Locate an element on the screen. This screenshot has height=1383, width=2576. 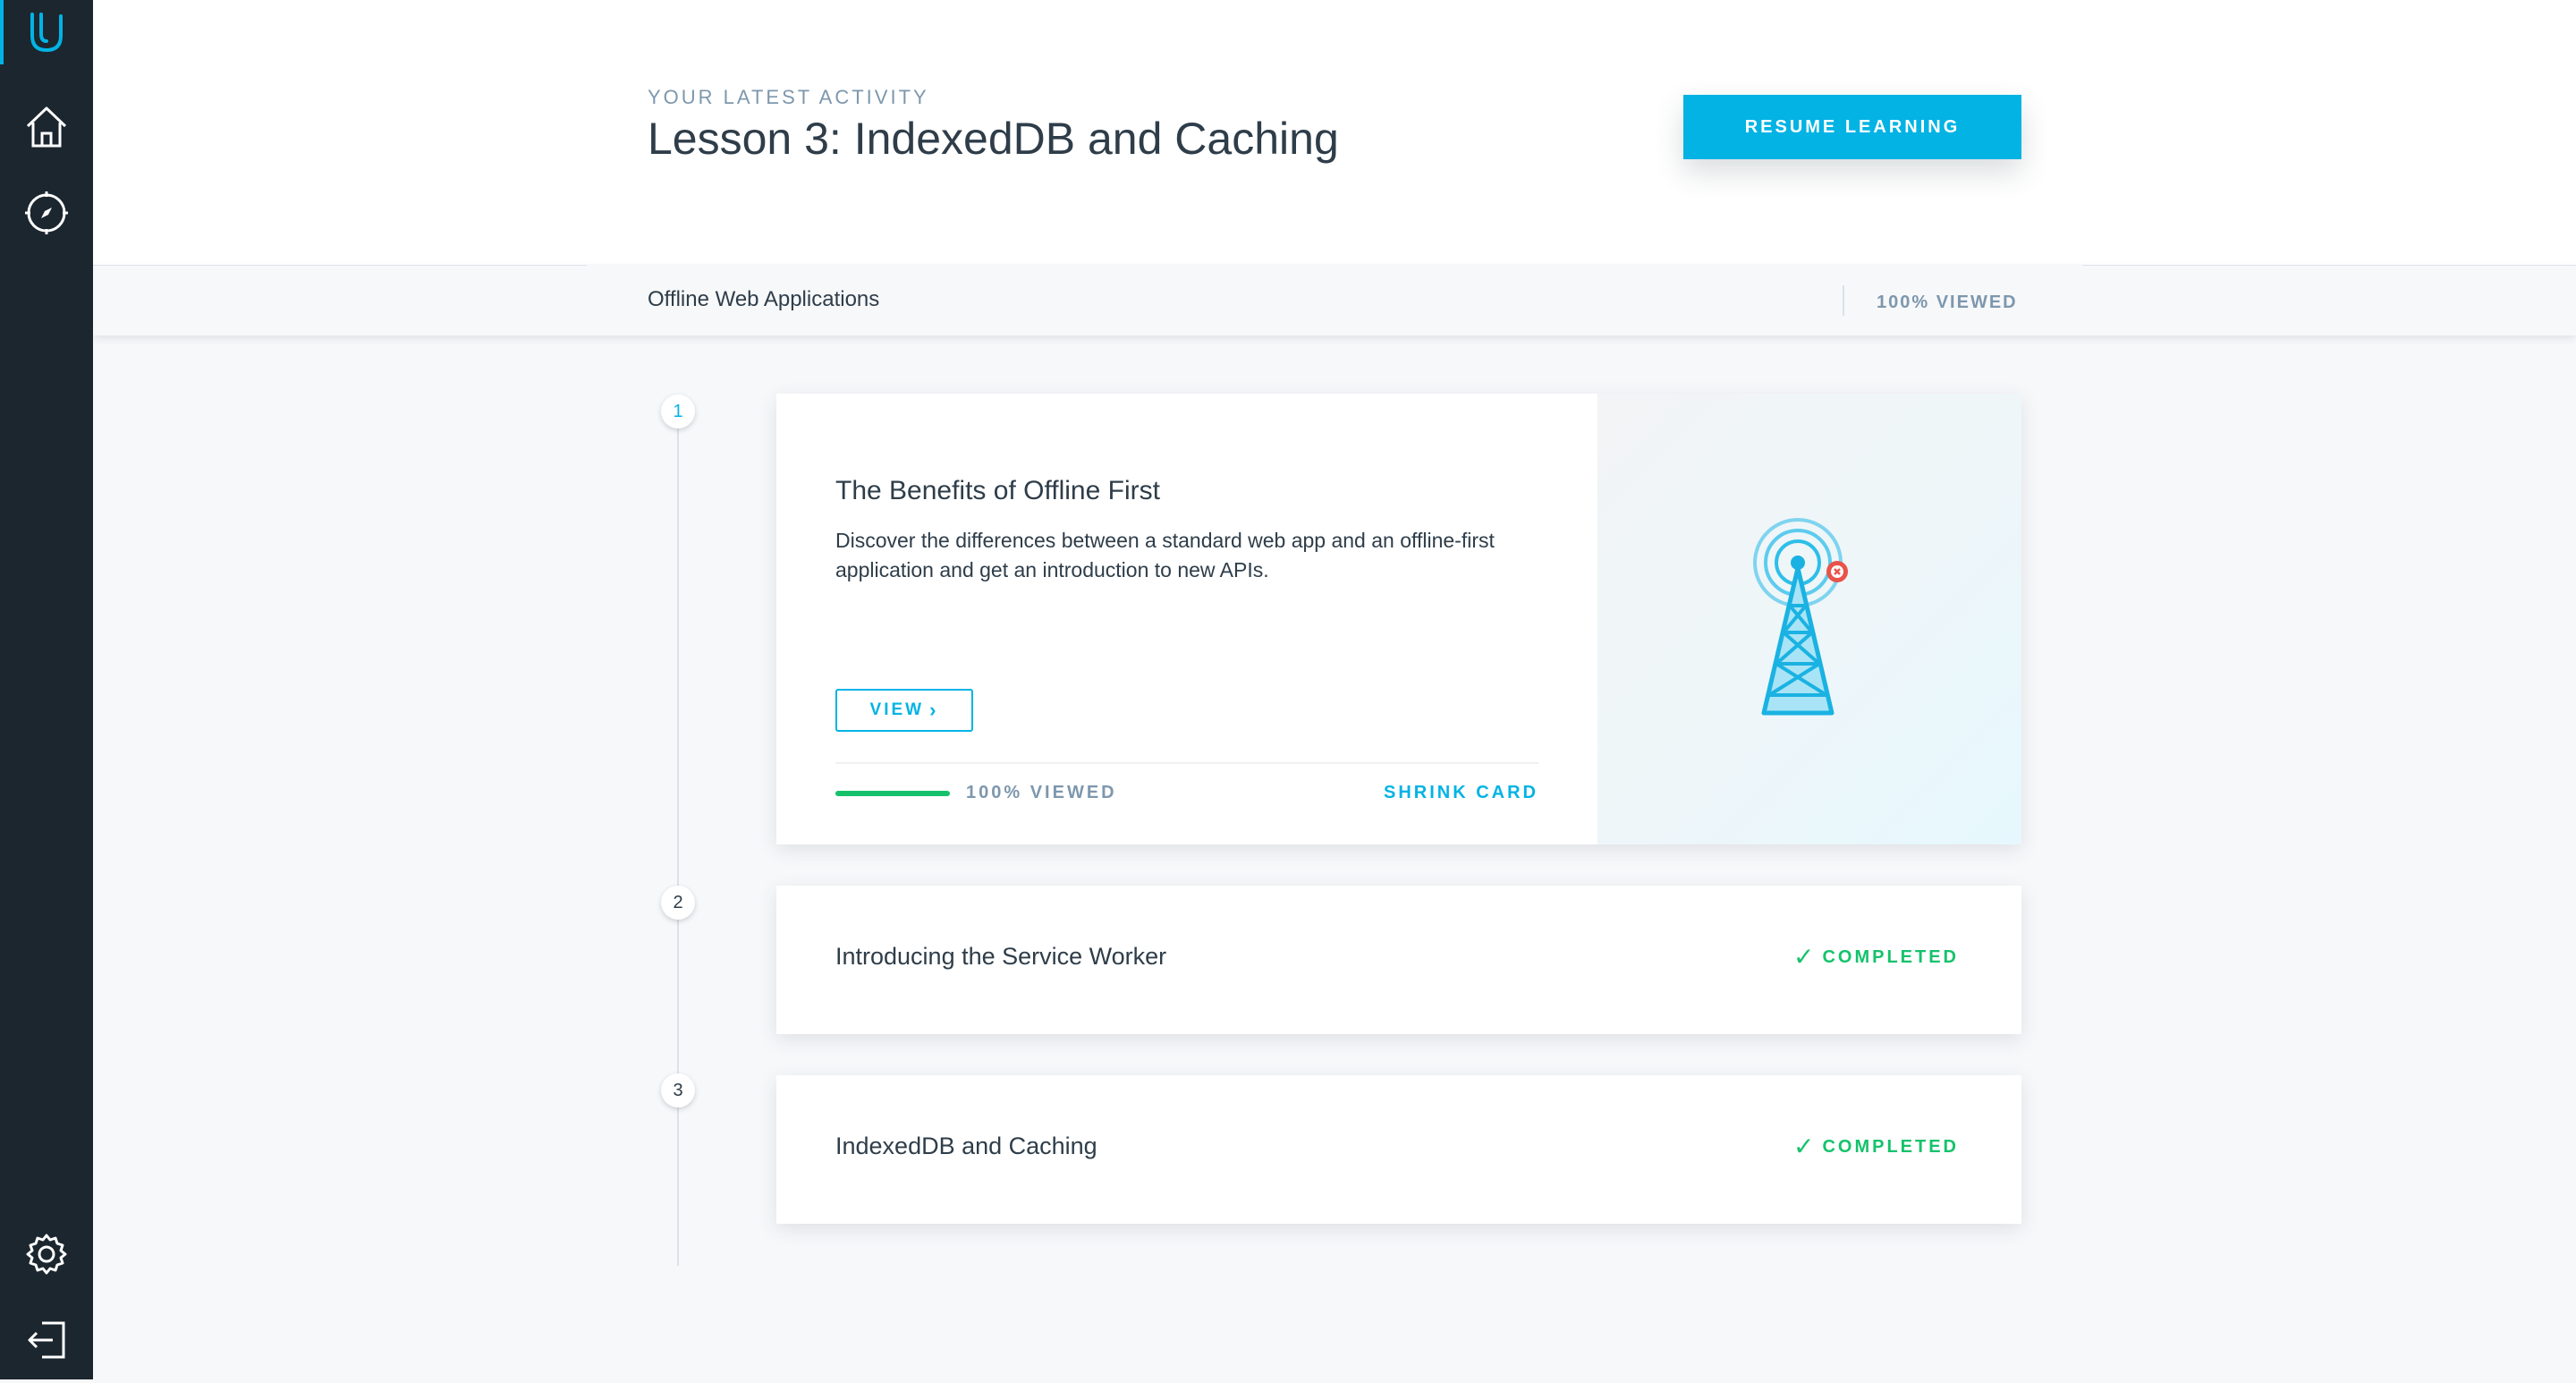
view-label: VIEW is located at coordinates (897, 710).